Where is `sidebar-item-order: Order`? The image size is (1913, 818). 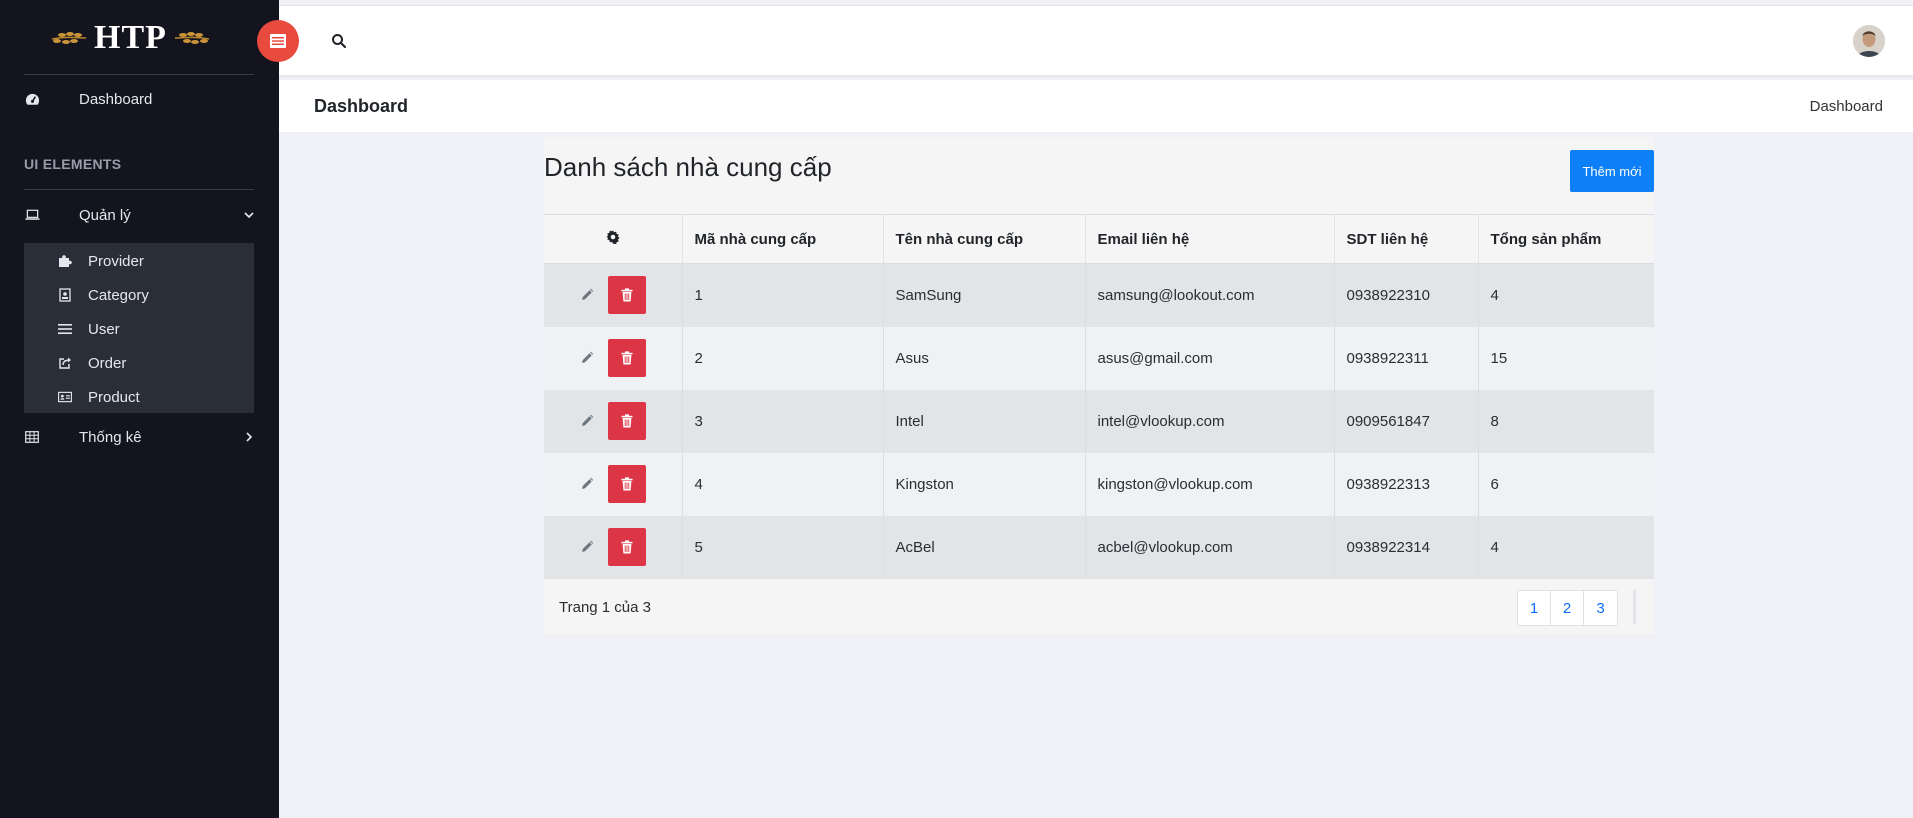
sidebar-item-order: Order is located at coordinates (139, 363).